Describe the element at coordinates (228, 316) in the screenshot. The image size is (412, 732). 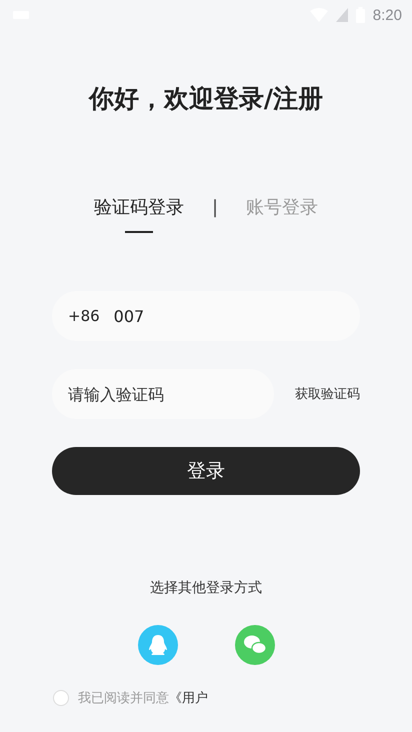
I see `phone-input: 007` at that location.